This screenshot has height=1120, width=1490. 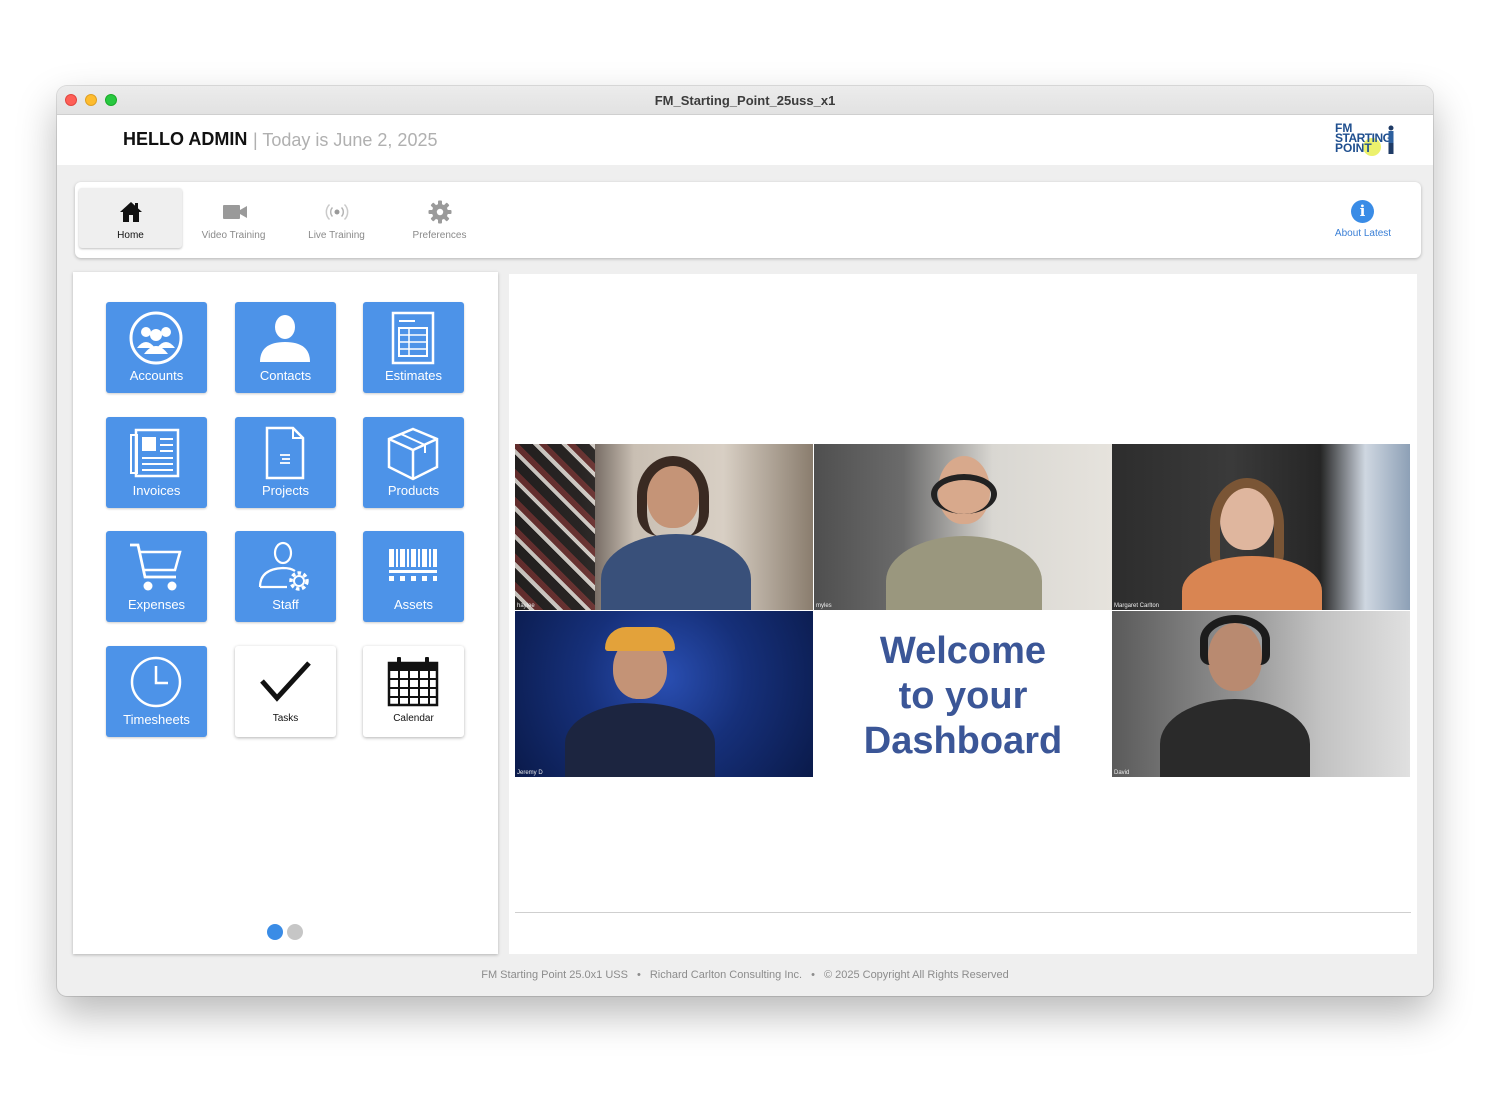 What do you see at coordinates (235, 212) in the screenshot?
I see `video-camera-icon` at bounding box center [235, 212].